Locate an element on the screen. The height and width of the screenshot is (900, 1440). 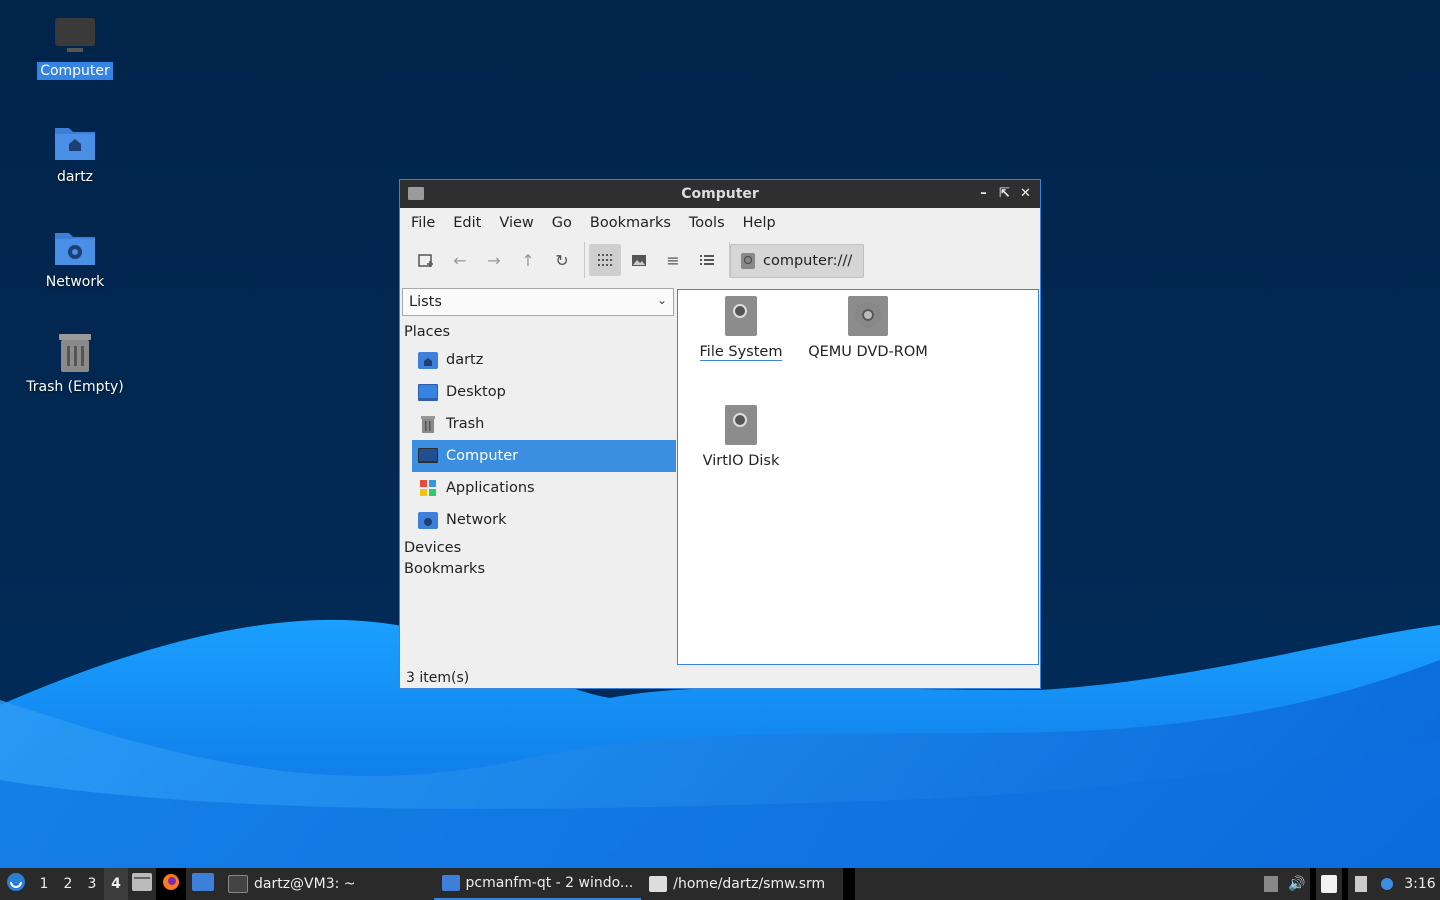
desktop-icon-computer: Computer is located at coordinates (75, 47).